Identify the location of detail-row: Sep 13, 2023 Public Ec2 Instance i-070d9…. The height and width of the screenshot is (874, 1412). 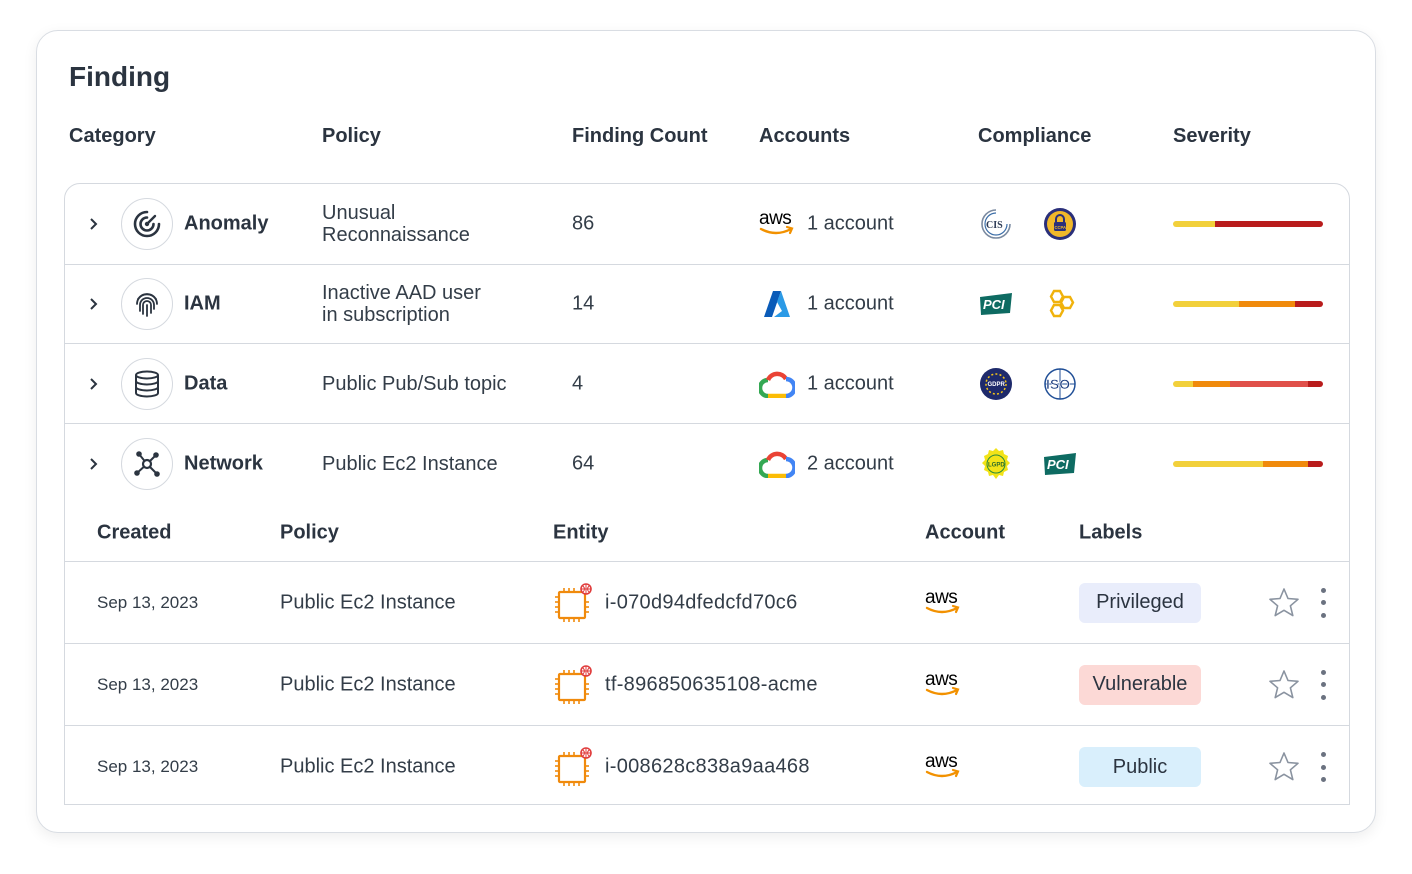
(707, 603).